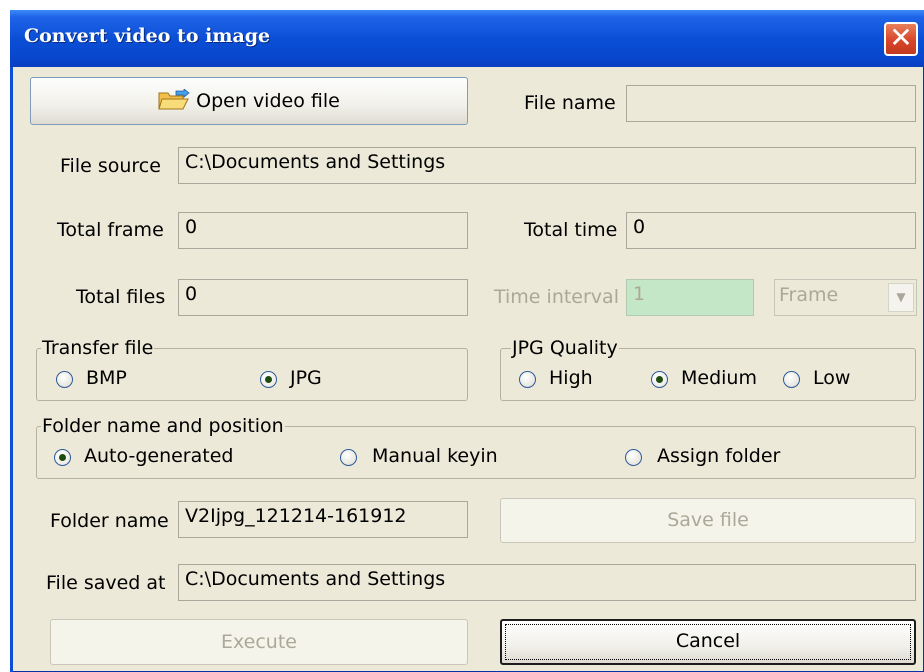 Image resolution: width=924 pixels, height=672 pixels. Describe the element at coordinates (110, 166) in the screenshot. I see `file-source-label: File source` at that location.